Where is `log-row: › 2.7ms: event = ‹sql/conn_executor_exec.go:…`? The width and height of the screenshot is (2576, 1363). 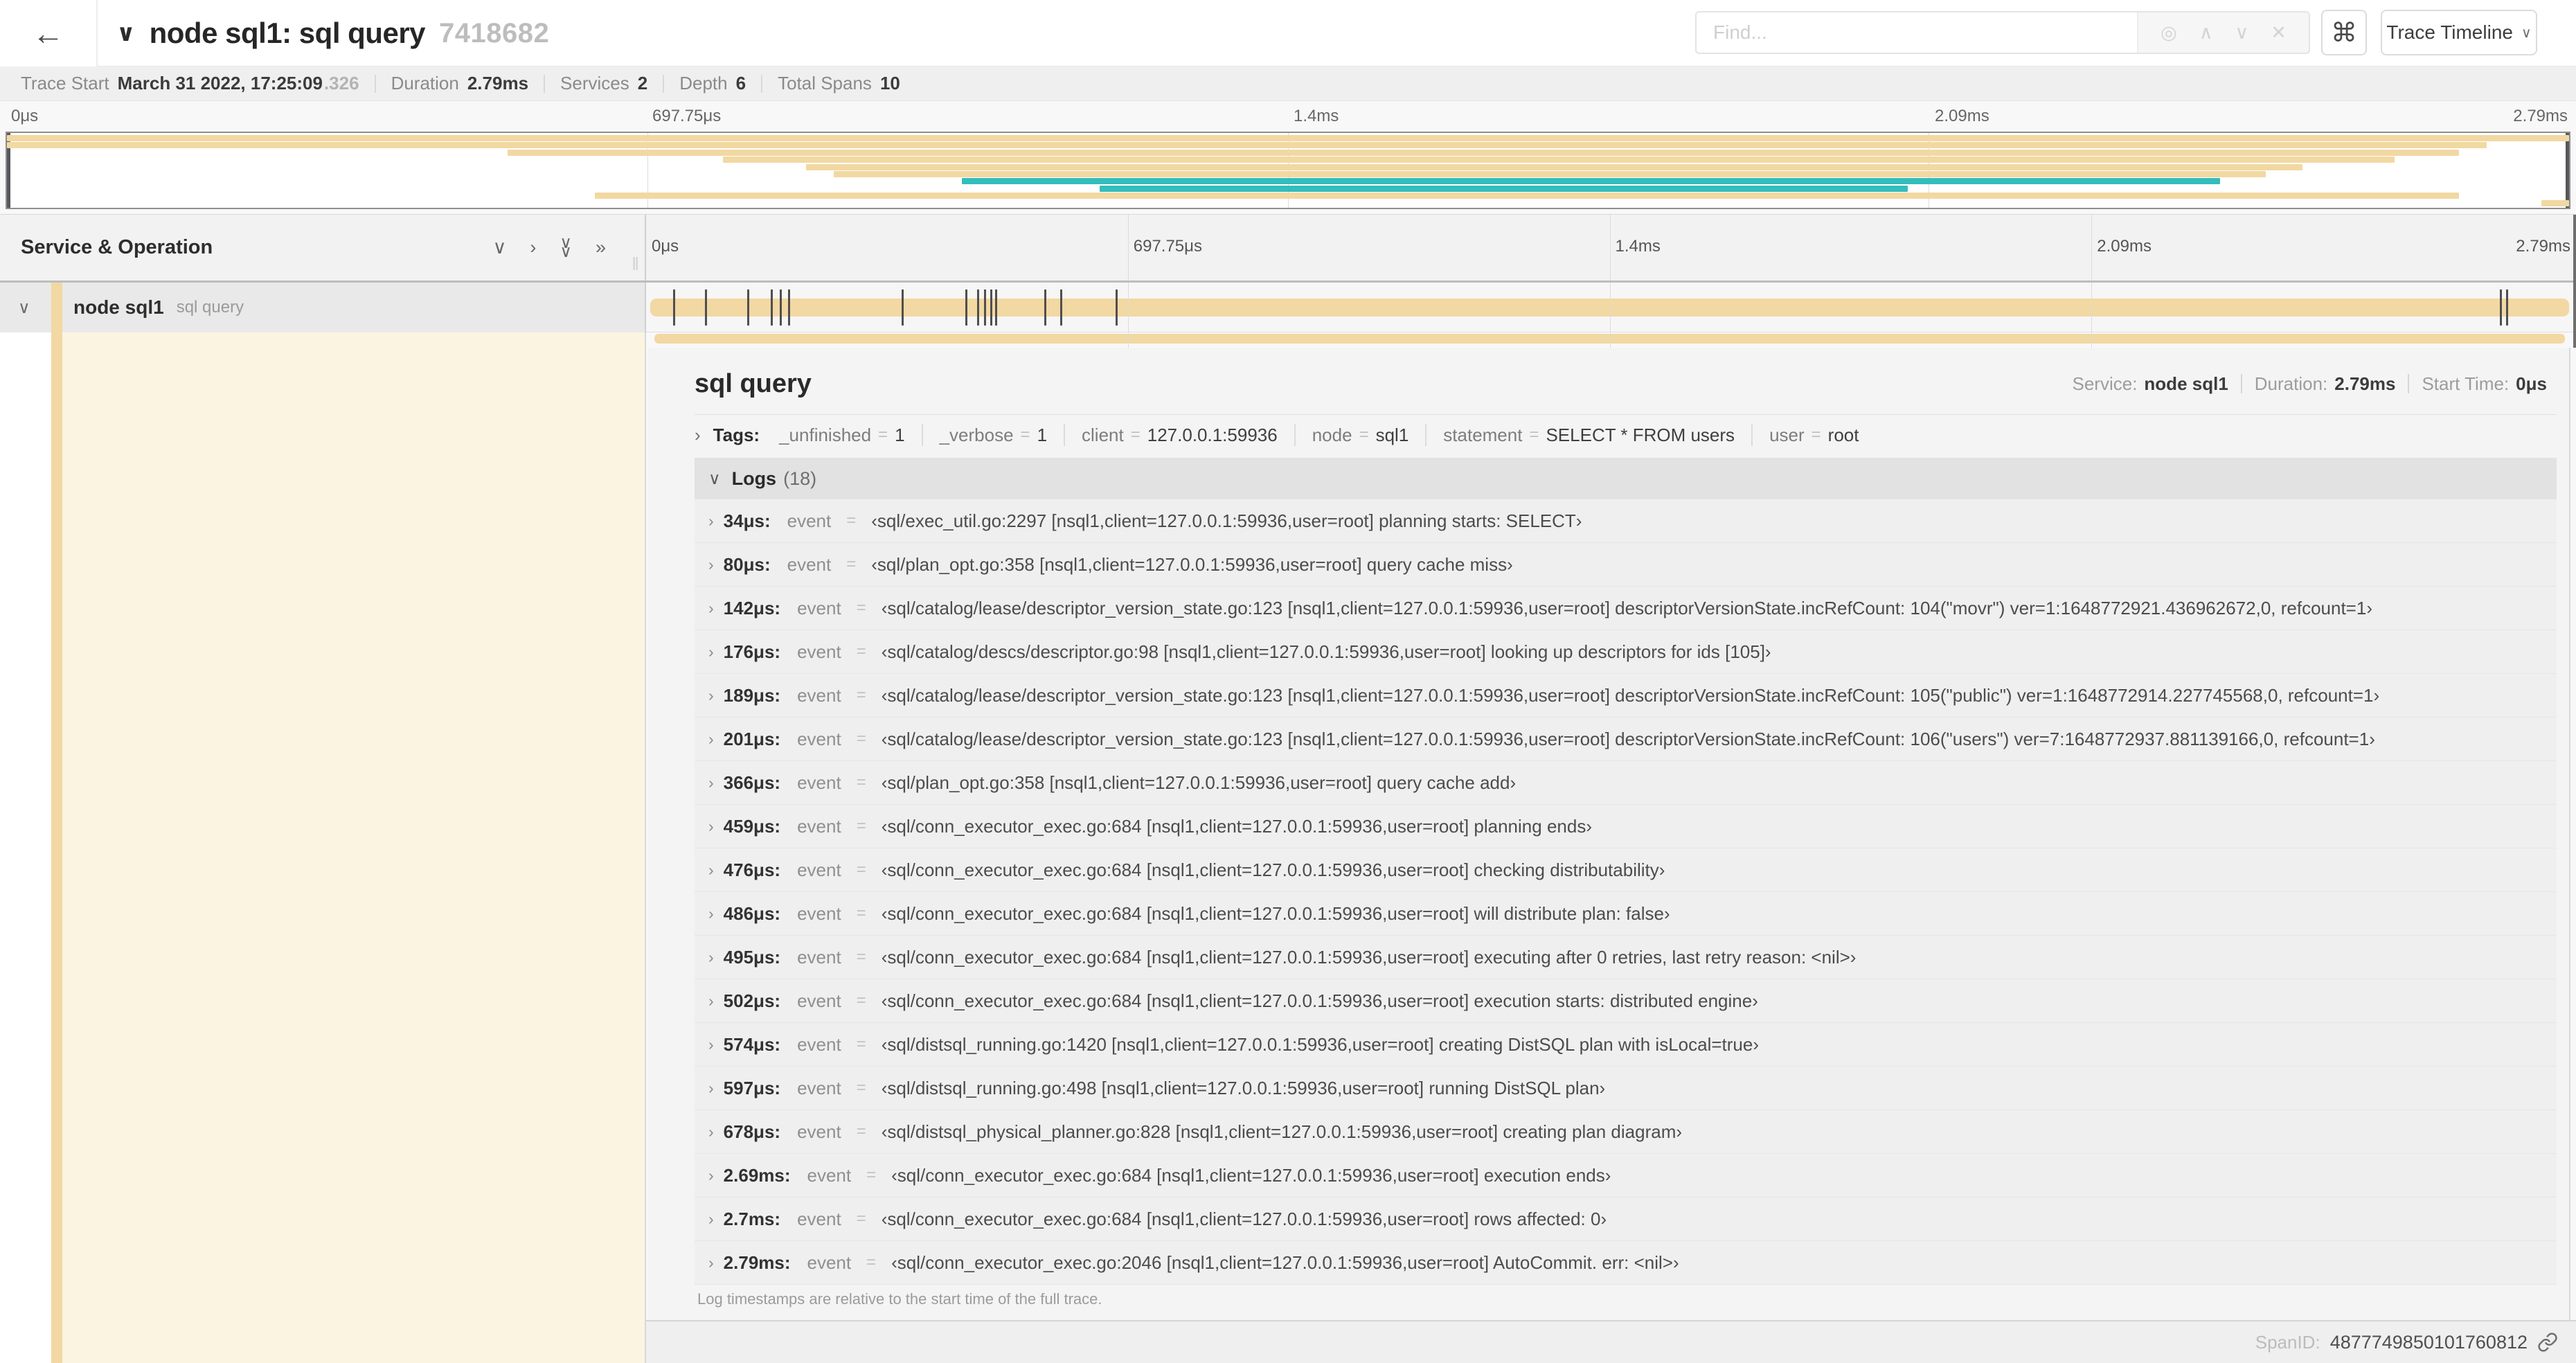 log-row: › 2.7ms: event = ‹sql/conn_executor_exec.go:… is located at coordinates (1626, 1219).